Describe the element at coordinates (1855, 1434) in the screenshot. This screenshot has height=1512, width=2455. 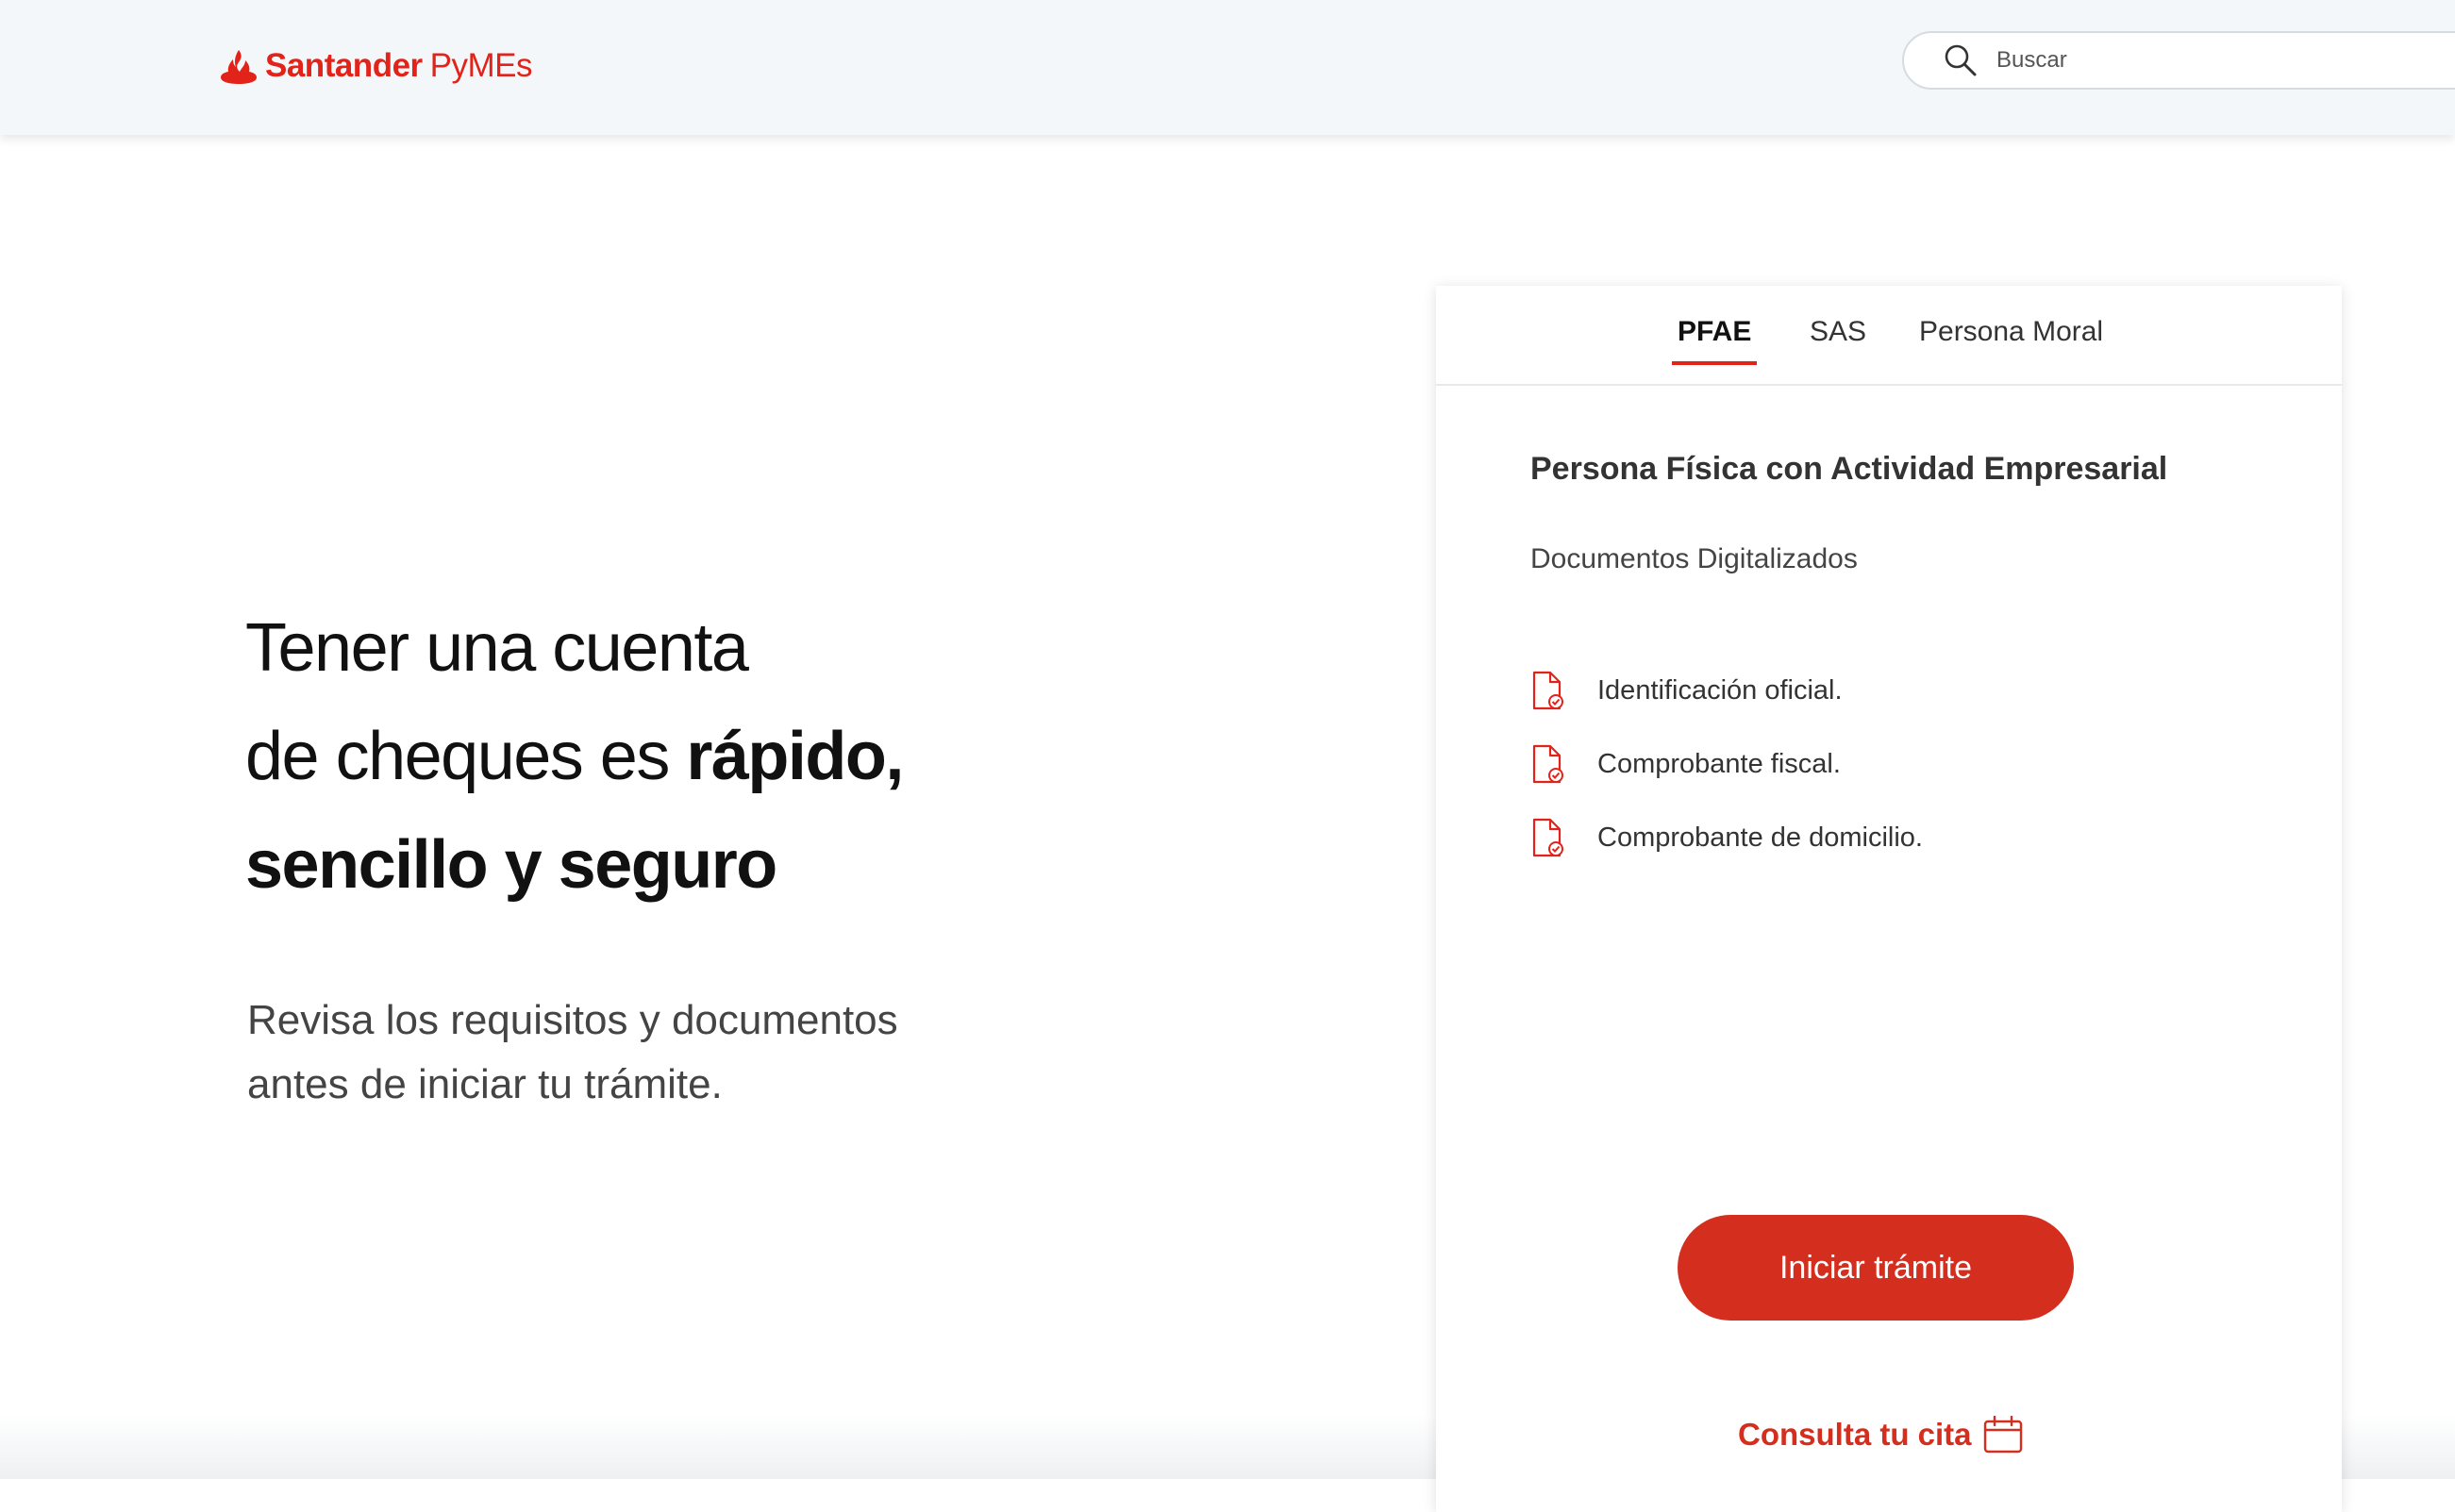
I see `consulta-cita-label: Consulta tu cita` at that location.